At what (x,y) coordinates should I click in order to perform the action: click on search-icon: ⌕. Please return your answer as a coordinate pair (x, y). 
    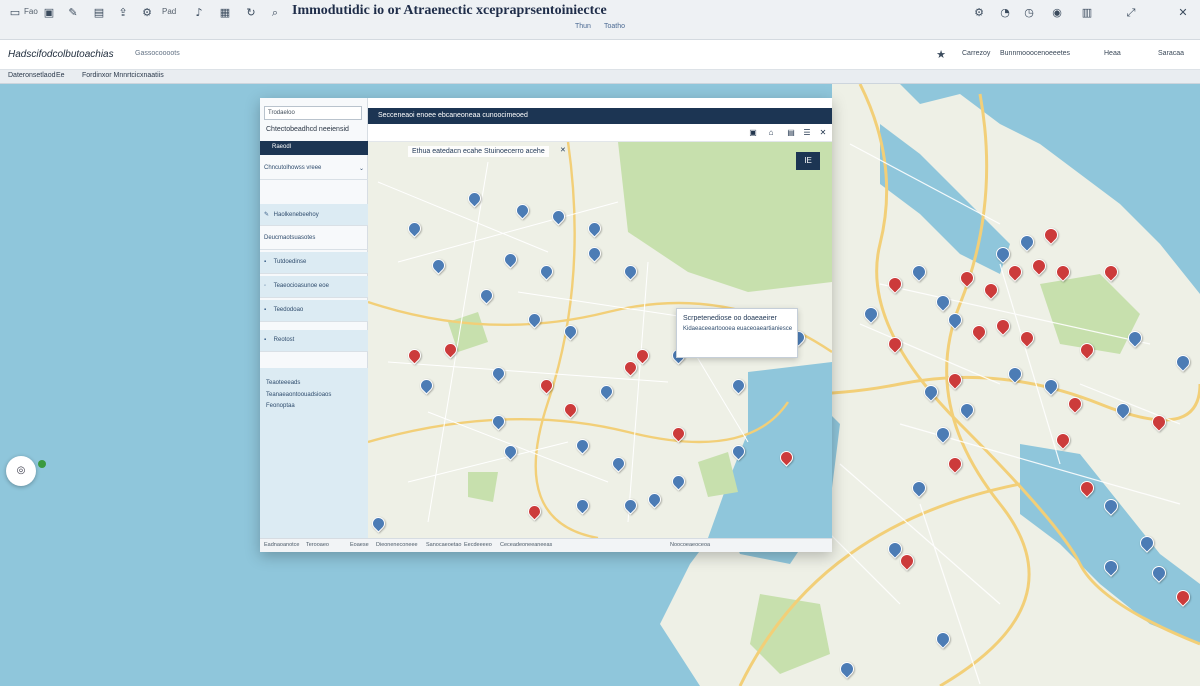
    Looking at the image, I should click on (275, 13).